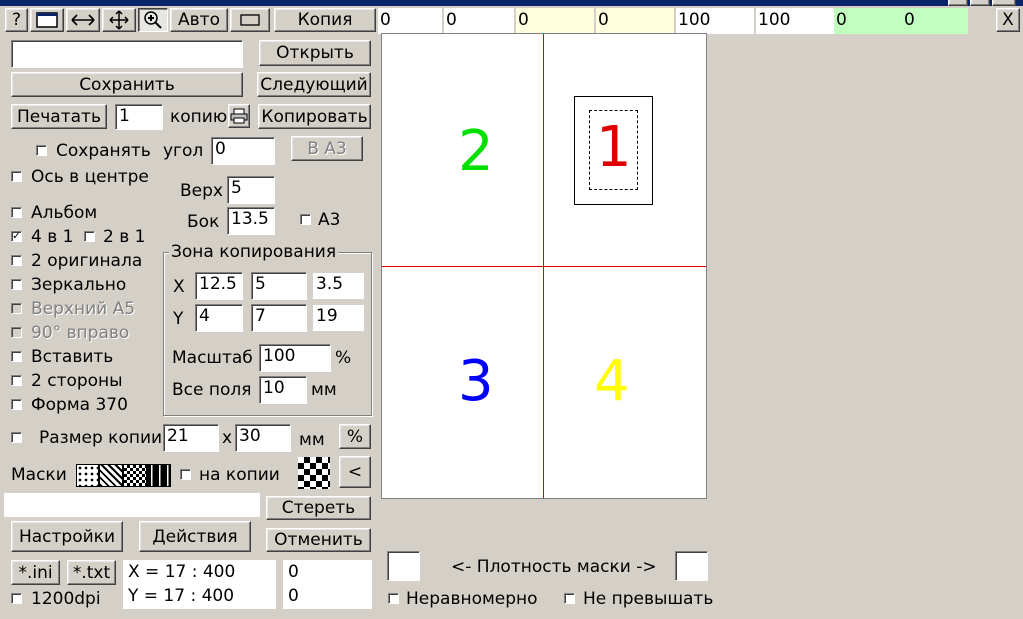 Image resolution: width=1023 pixels, height=619 pixels. What do you see at coordinates (16, 20) in the screenshot?
I see `help-button: ?` at bounding box center [16, 20].